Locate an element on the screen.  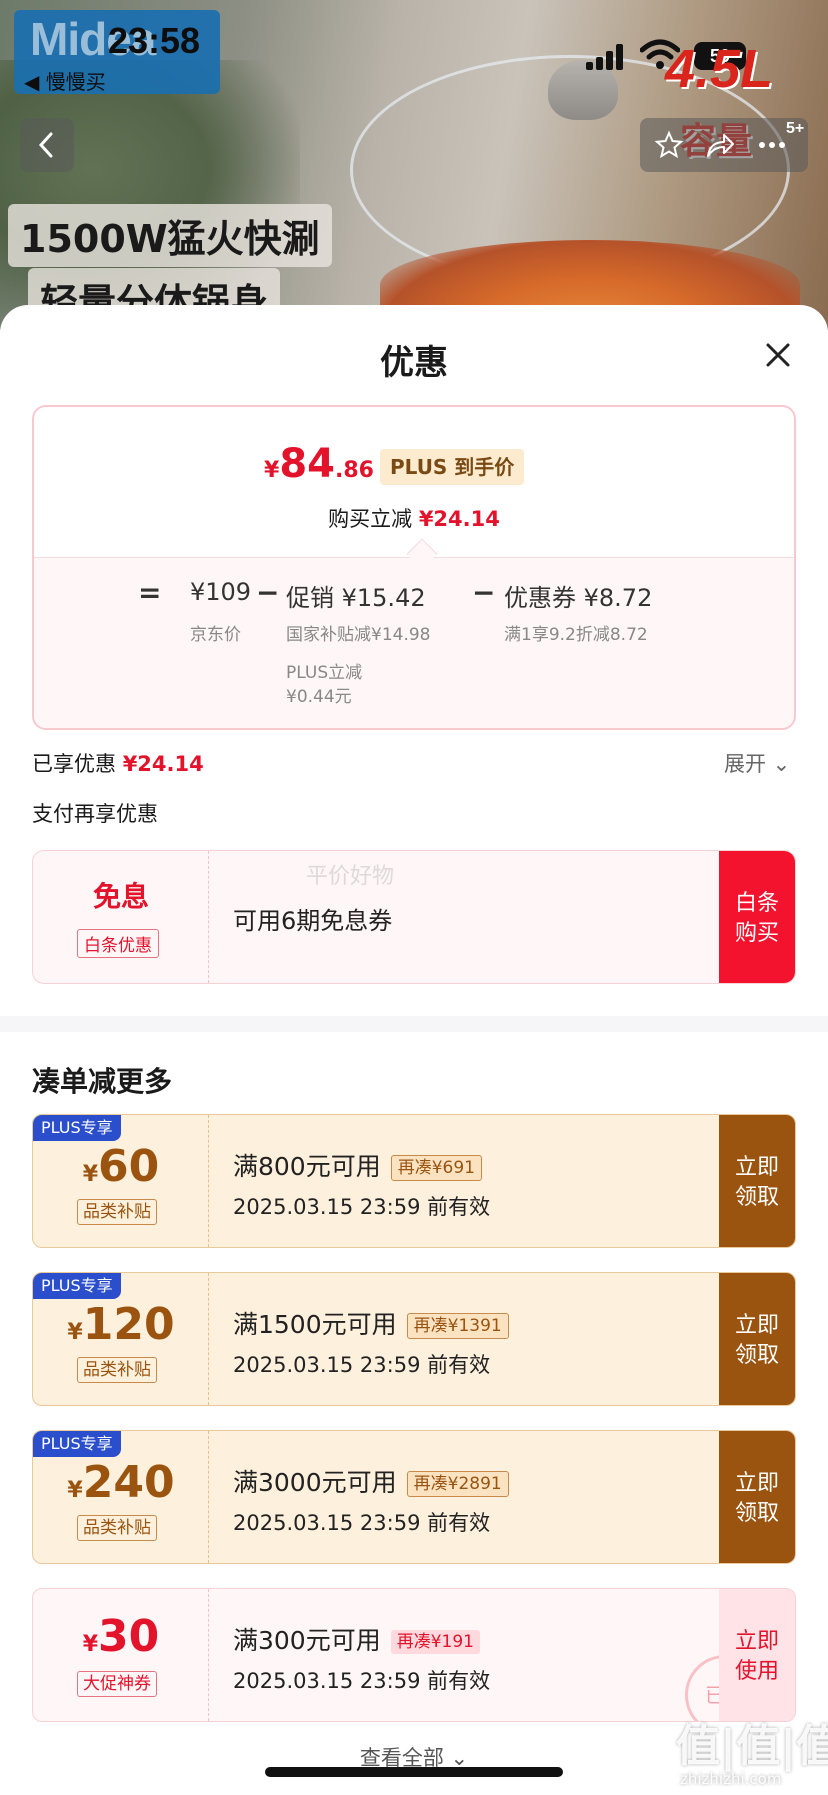
interest-free-text: 可用6期免息券 is located at coordinates (313, 921).